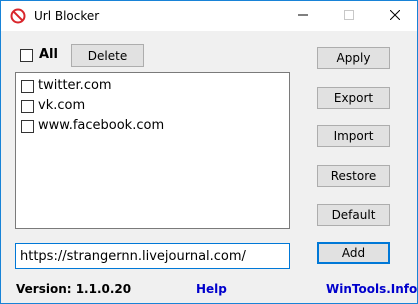 Image resolution: width=418 pixels, height=304 pixels. I want to click on minimize-icon, so click(303, 16).